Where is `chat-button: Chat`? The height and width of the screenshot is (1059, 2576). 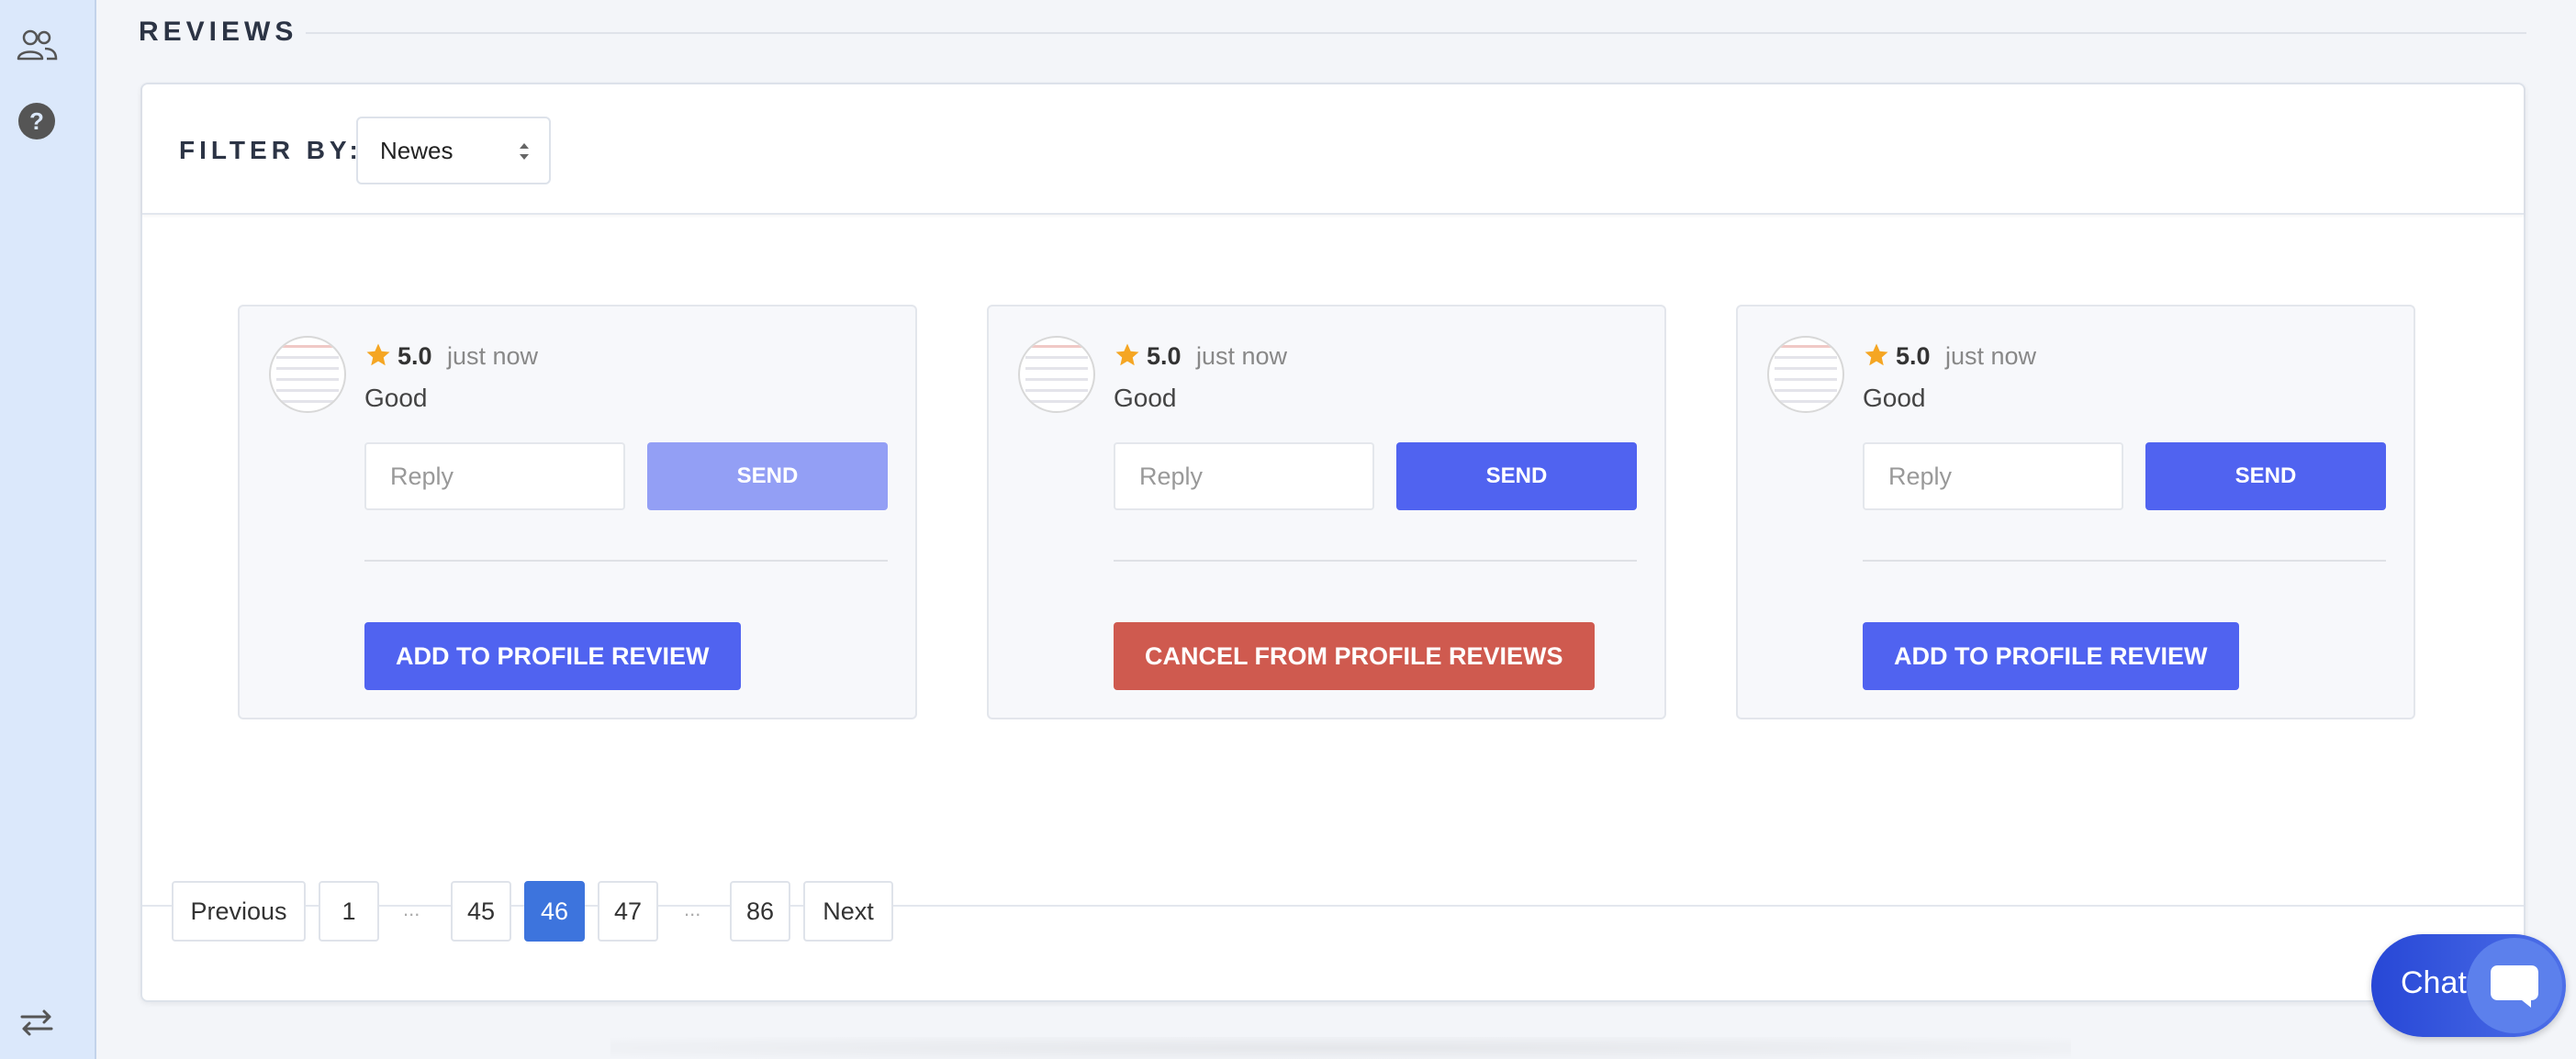 chat-button: Chat is located at coordinates (2468, 986).